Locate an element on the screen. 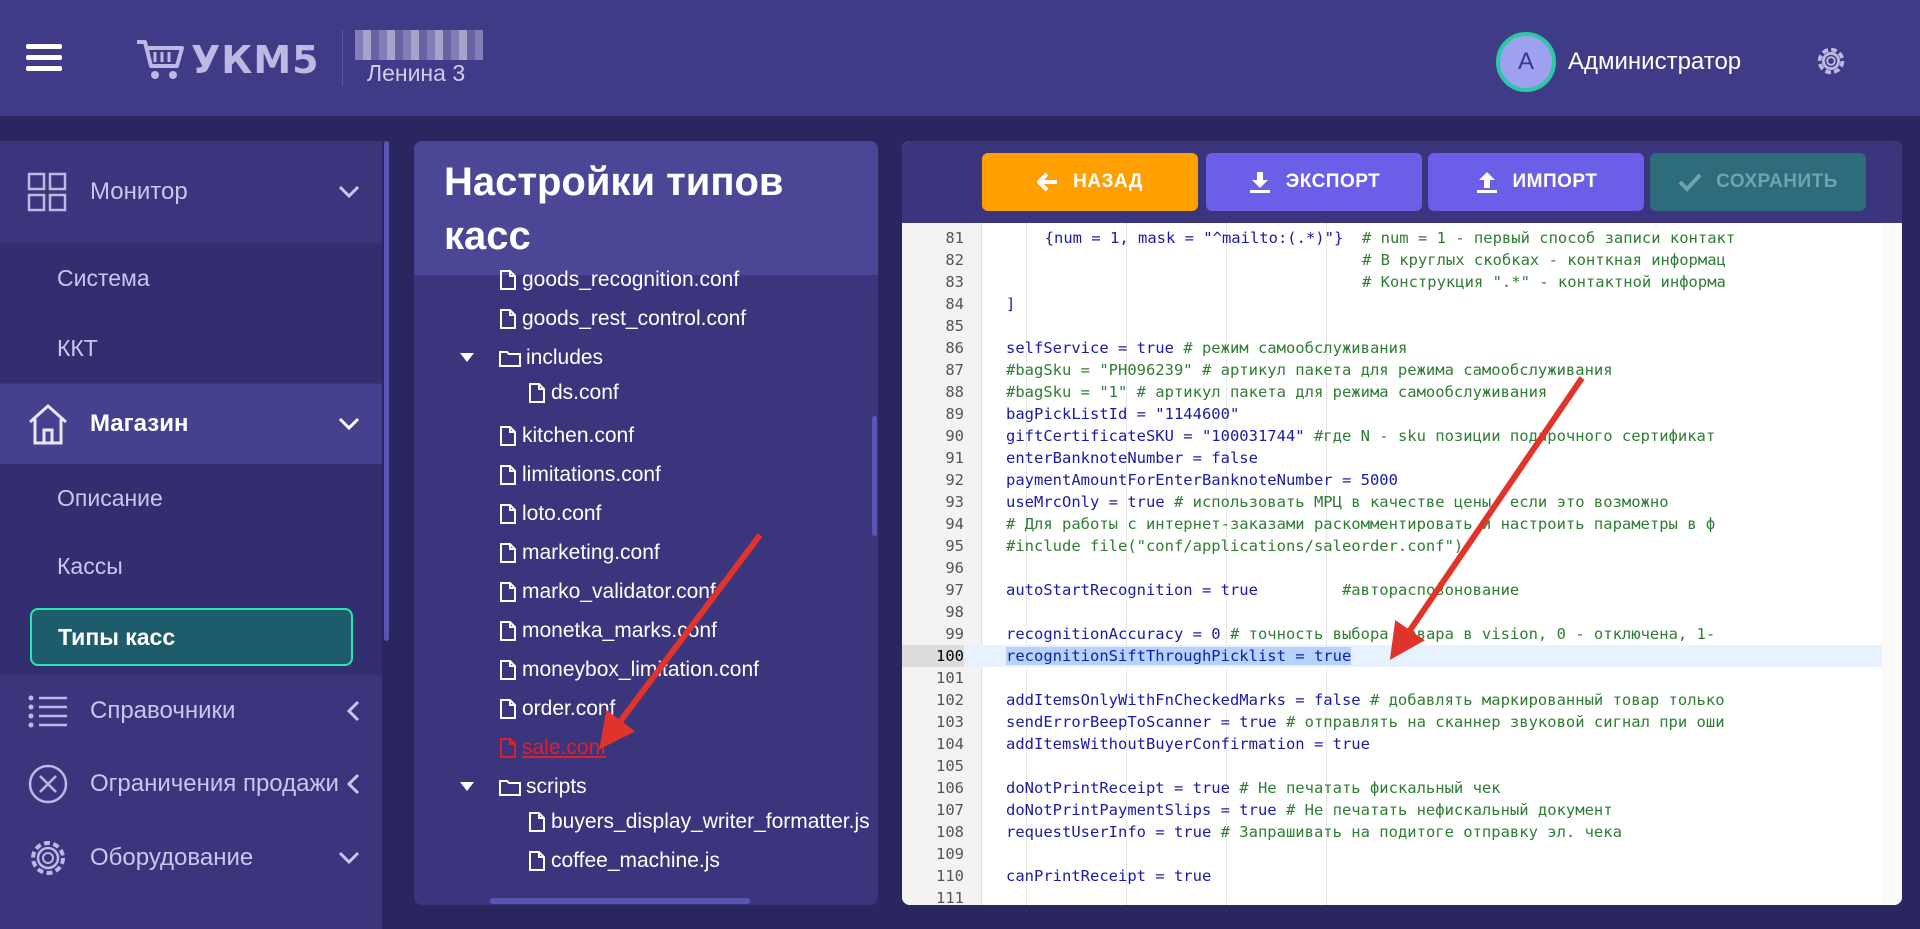  sidebar-item-sales-restrictions: Ограничения продажи is located at coordinates (191, 784).